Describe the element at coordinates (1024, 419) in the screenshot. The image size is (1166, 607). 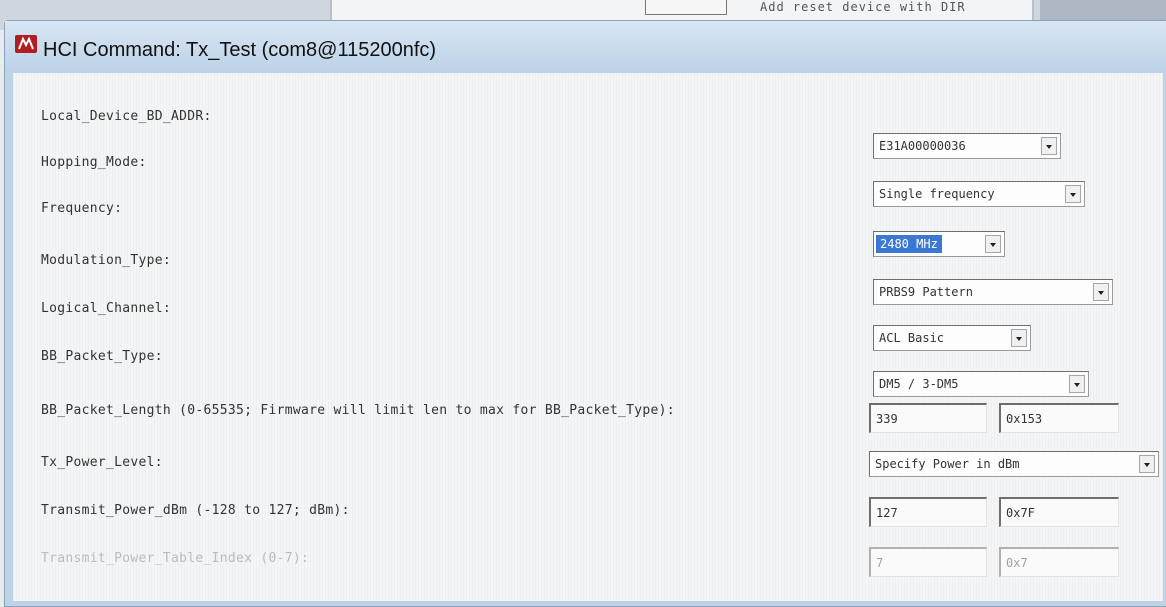
I see `packet-length-hex-value: 0x153` at that location.